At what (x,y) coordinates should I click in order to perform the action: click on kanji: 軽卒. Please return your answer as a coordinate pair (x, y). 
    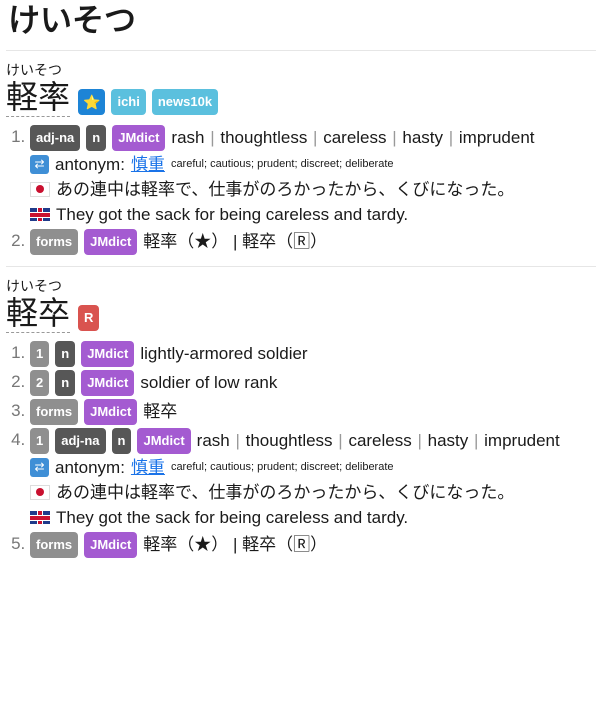
    Looking at the image, I should click on (38, 313).